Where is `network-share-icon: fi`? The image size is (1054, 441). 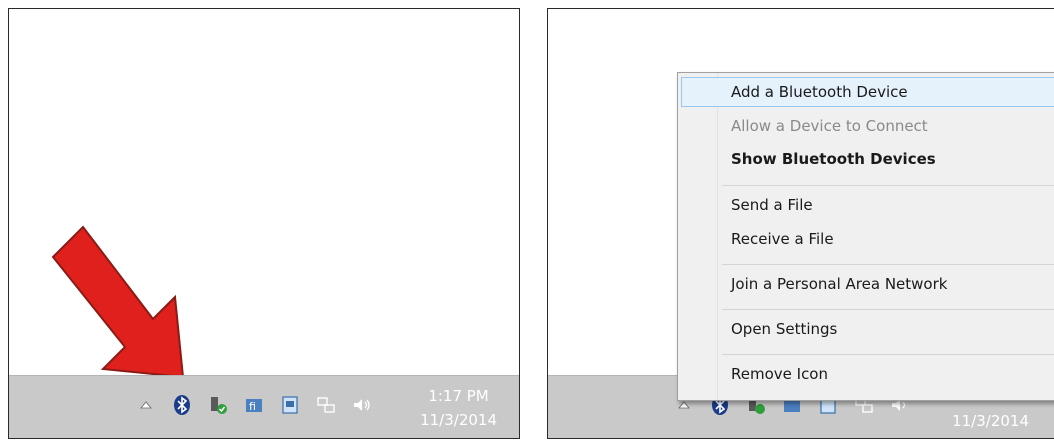
network-share-icon: fi is located at coordinates (254, 405).